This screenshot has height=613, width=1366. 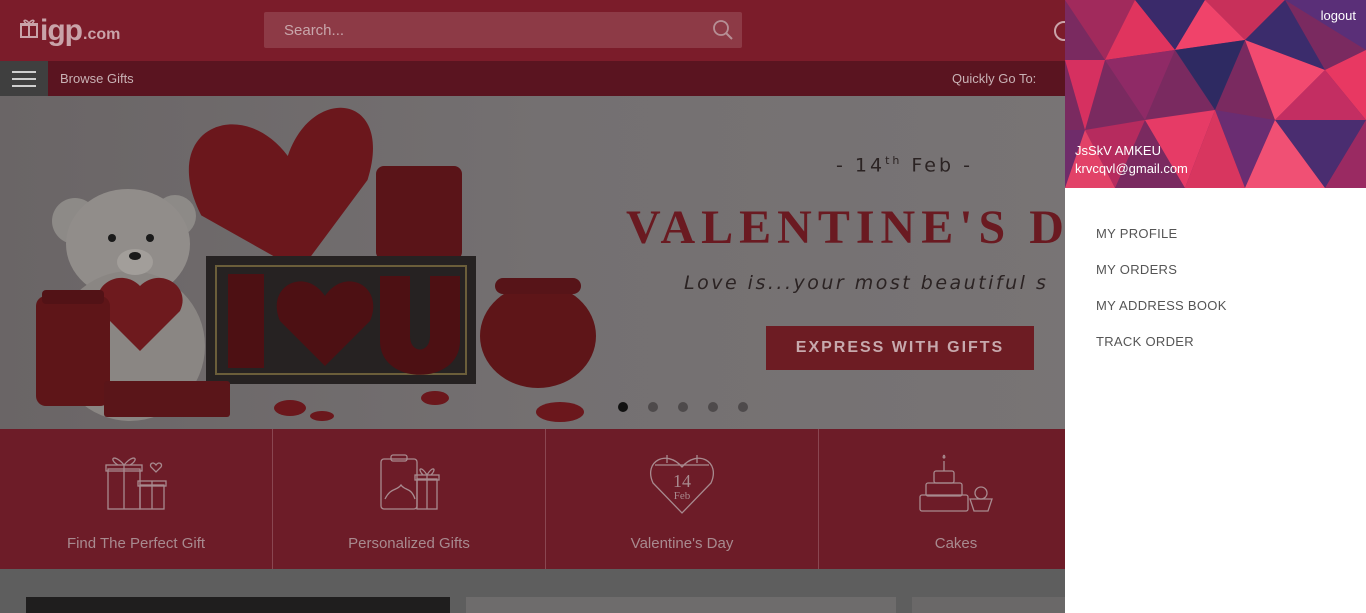 What do you see at coordinates (410, 482) in the screenshot?
I see `personalized-gift-icon` at bounding box center [410, 482].